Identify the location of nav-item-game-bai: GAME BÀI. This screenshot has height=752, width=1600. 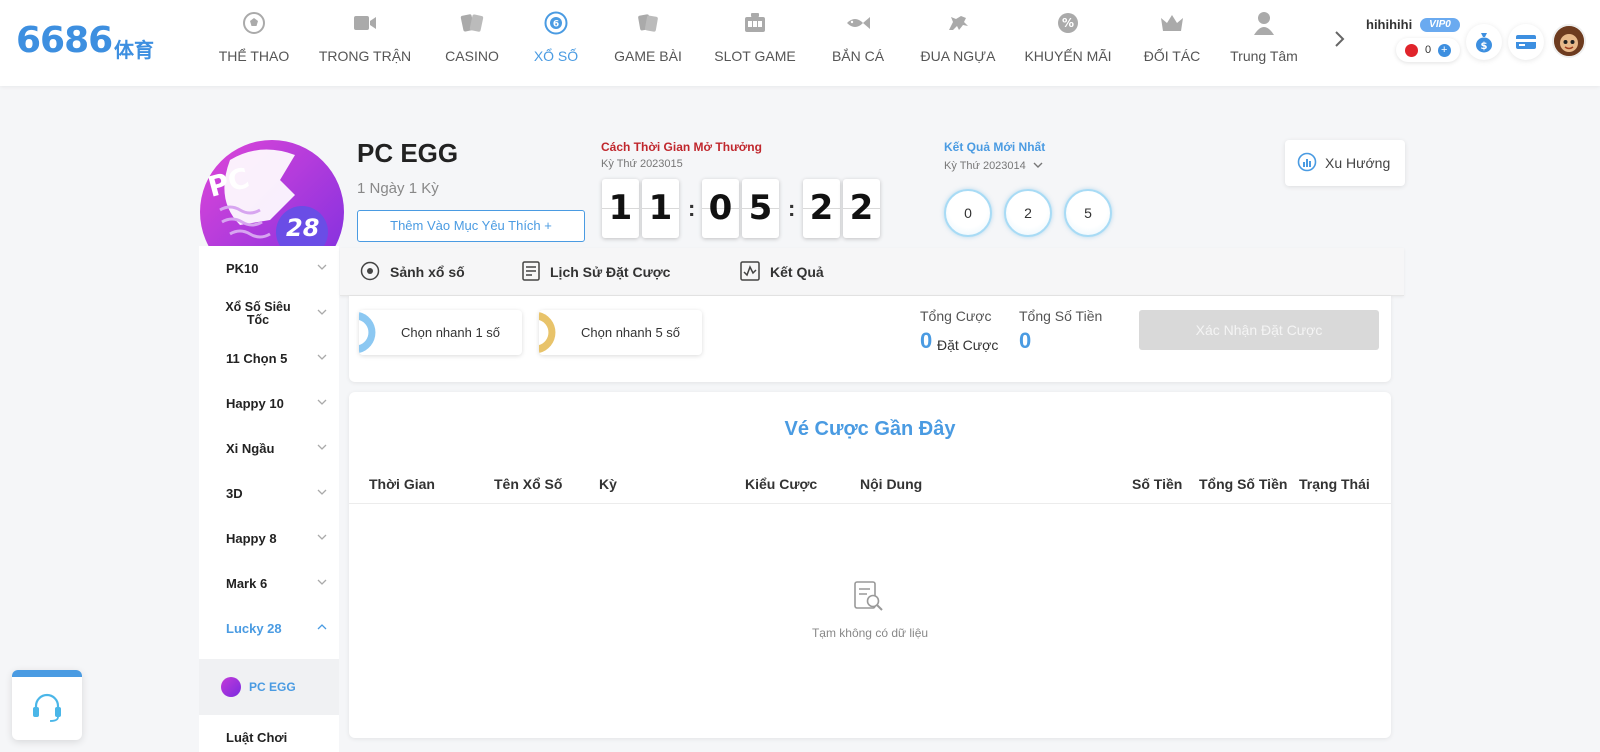
(648, 43).